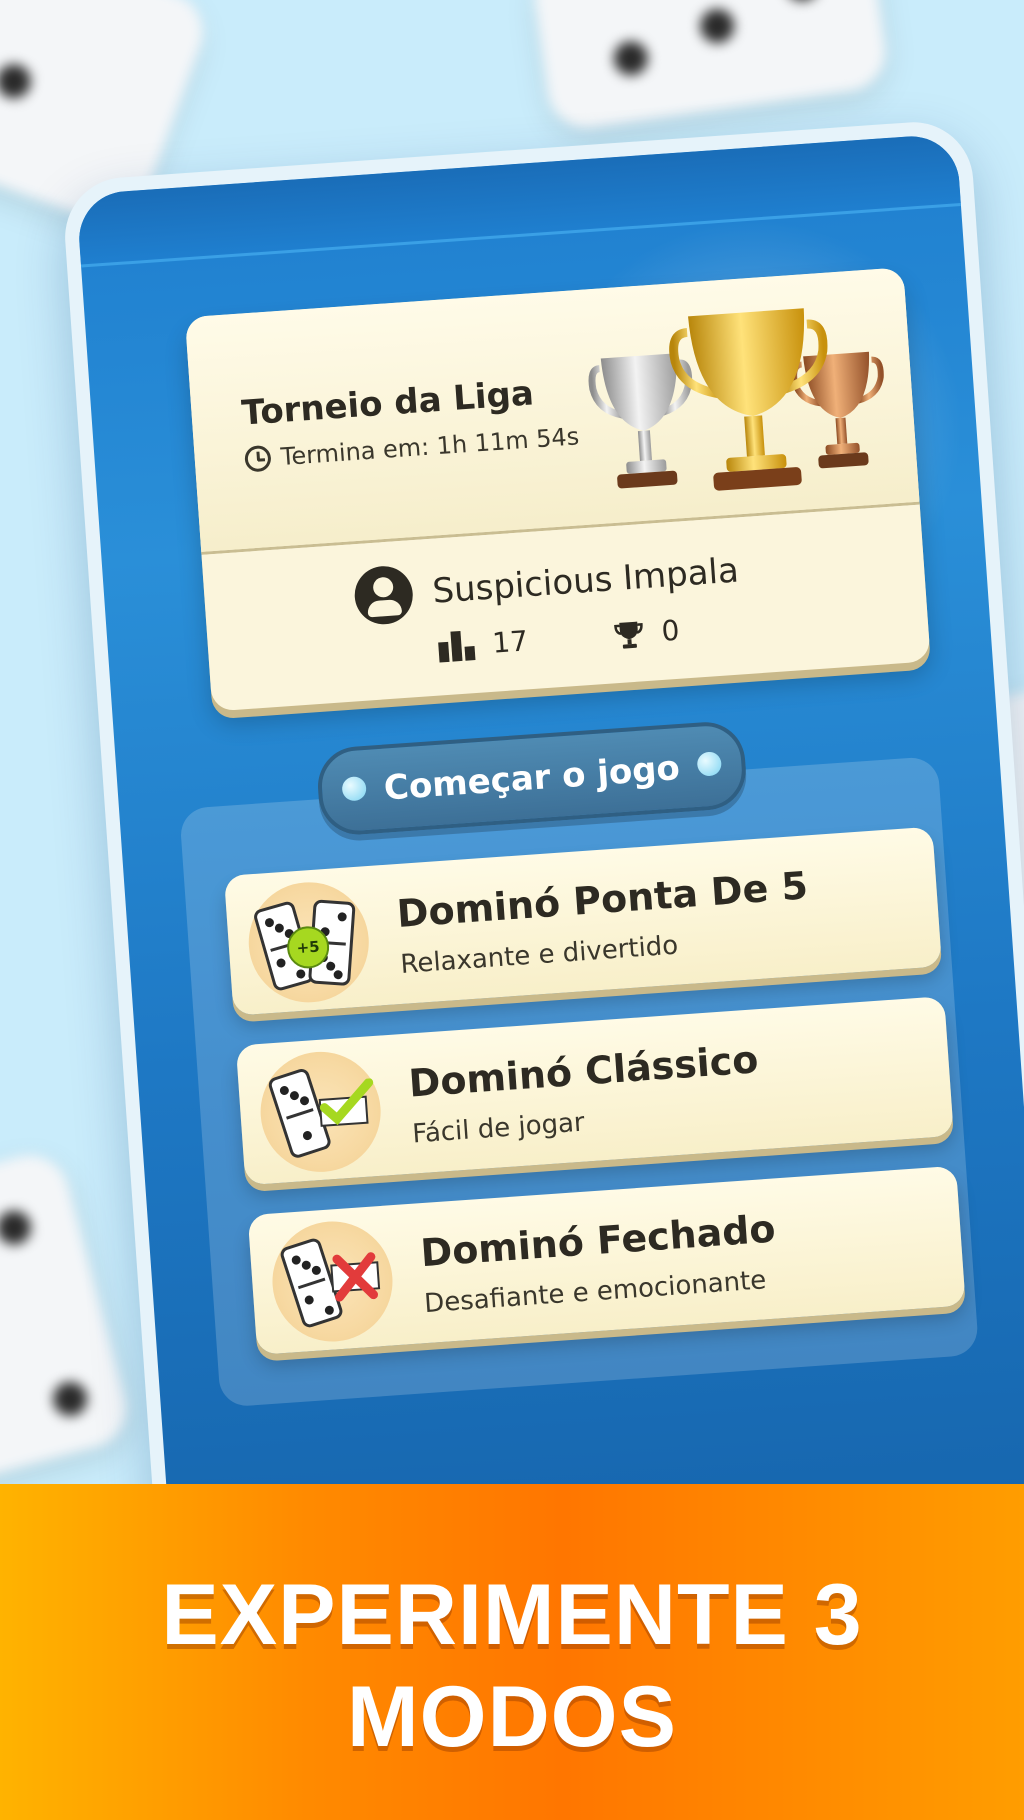  Describe the element at coordinates (512, 1615) in the screenshot. I see `banner-line-1: EXPERIMENTE 3` at that location.